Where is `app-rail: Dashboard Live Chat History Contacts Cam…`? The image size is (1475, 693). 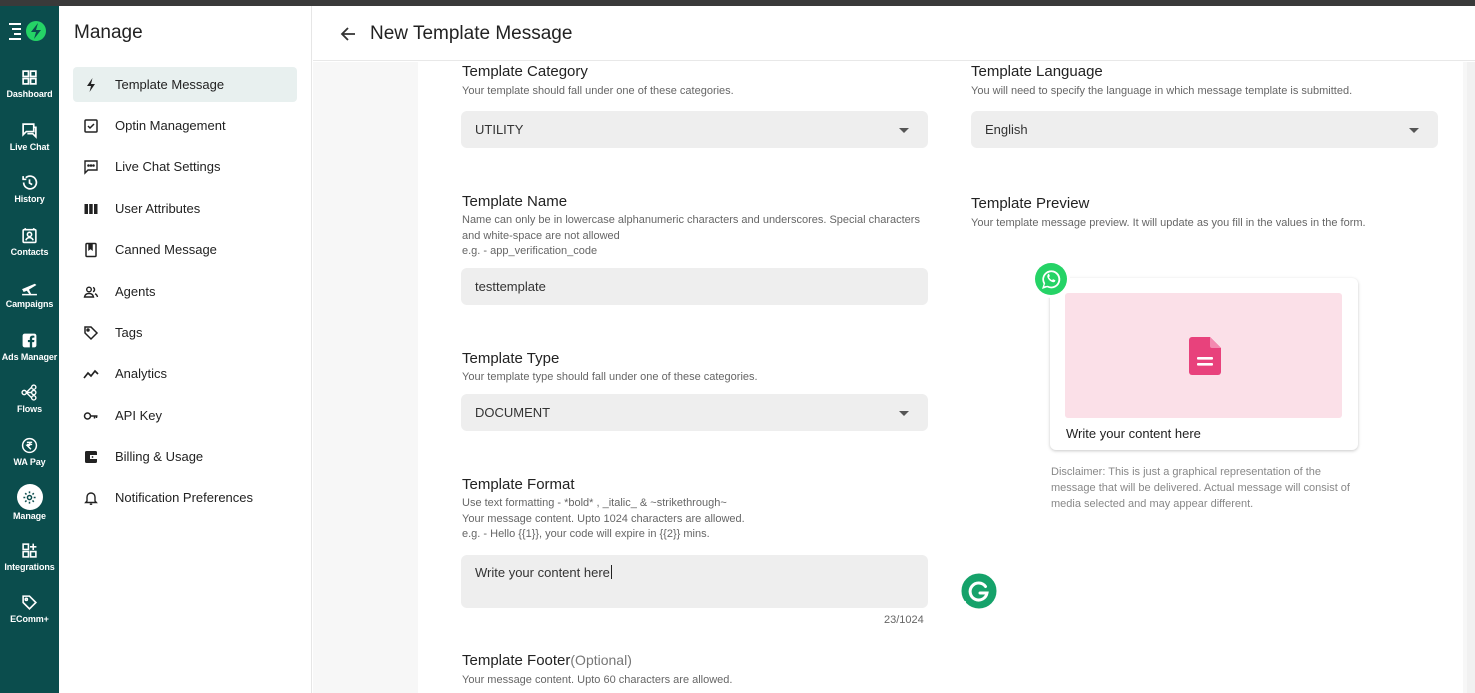
app-rail: Dashboard Live Chat History Contacts Cam… is located at coordinates (29, 349).